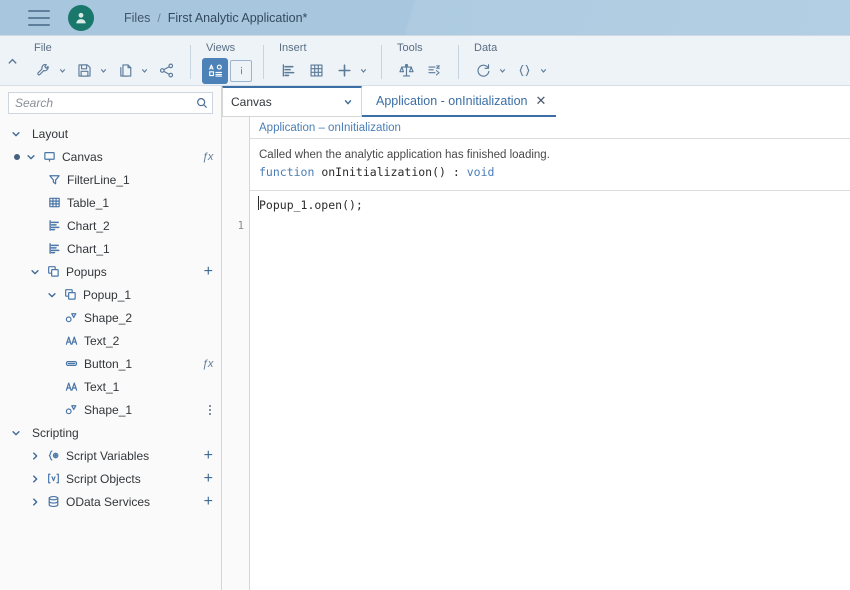 Image resolution: width=850 pixels, height=590 pixels. Describe the element at coordinates (293, 48) in the screenshot. I see `ribbon-group-title: Insert` at that location.